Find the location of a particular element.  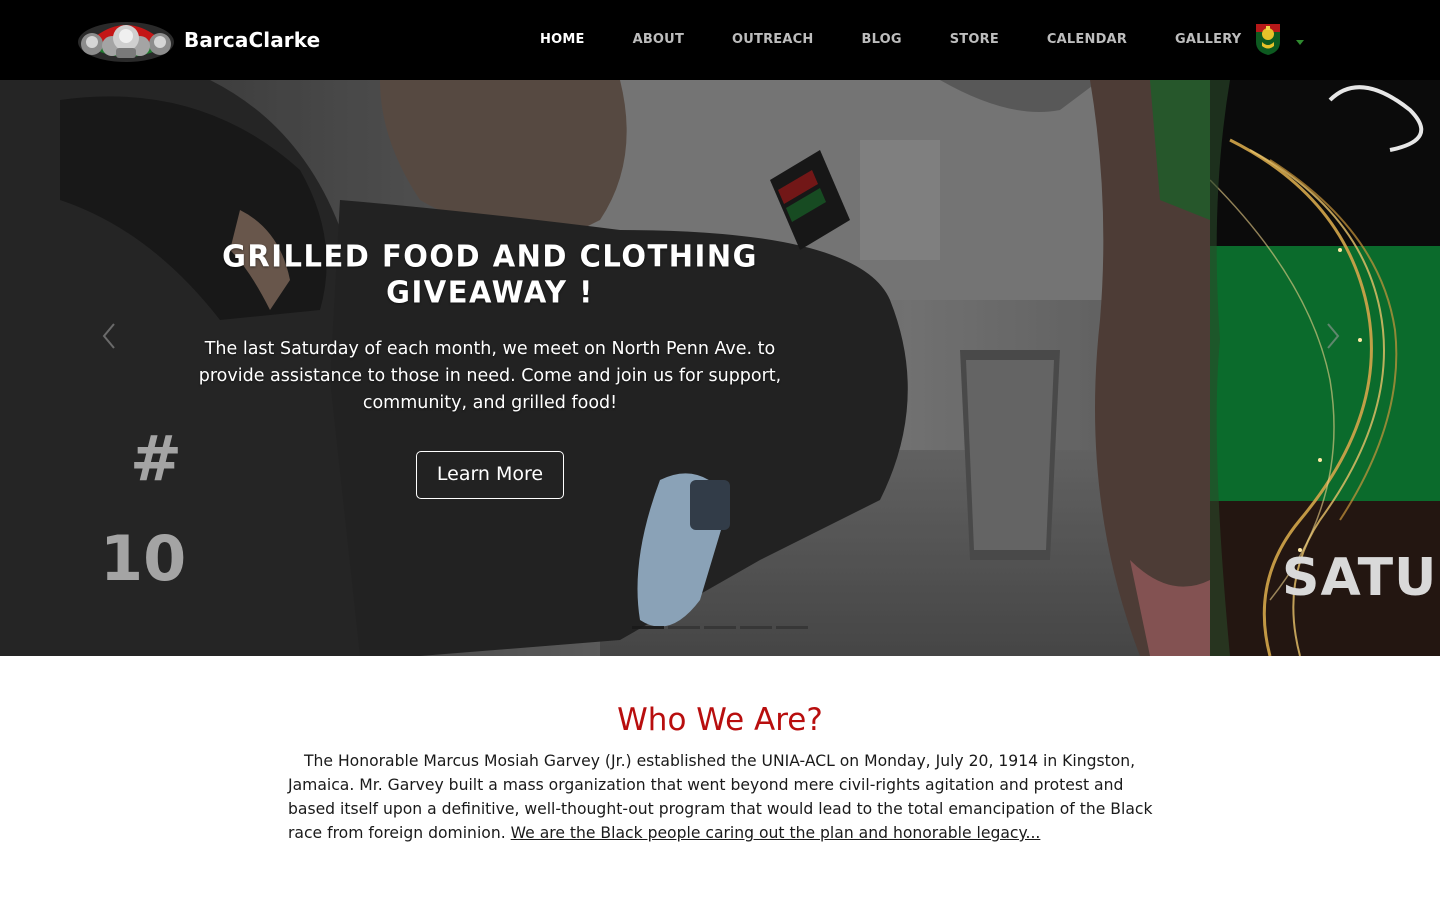

nav-item-about: ABOUT is located at coordinates (658, 40).